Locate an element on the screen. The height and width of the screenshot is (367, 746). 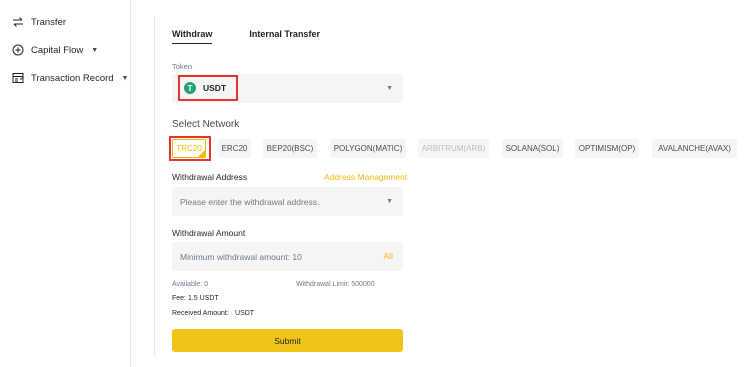
sidebar-item-transaction-record: Transaction Record ▼ is located at coordinates (70, 78).